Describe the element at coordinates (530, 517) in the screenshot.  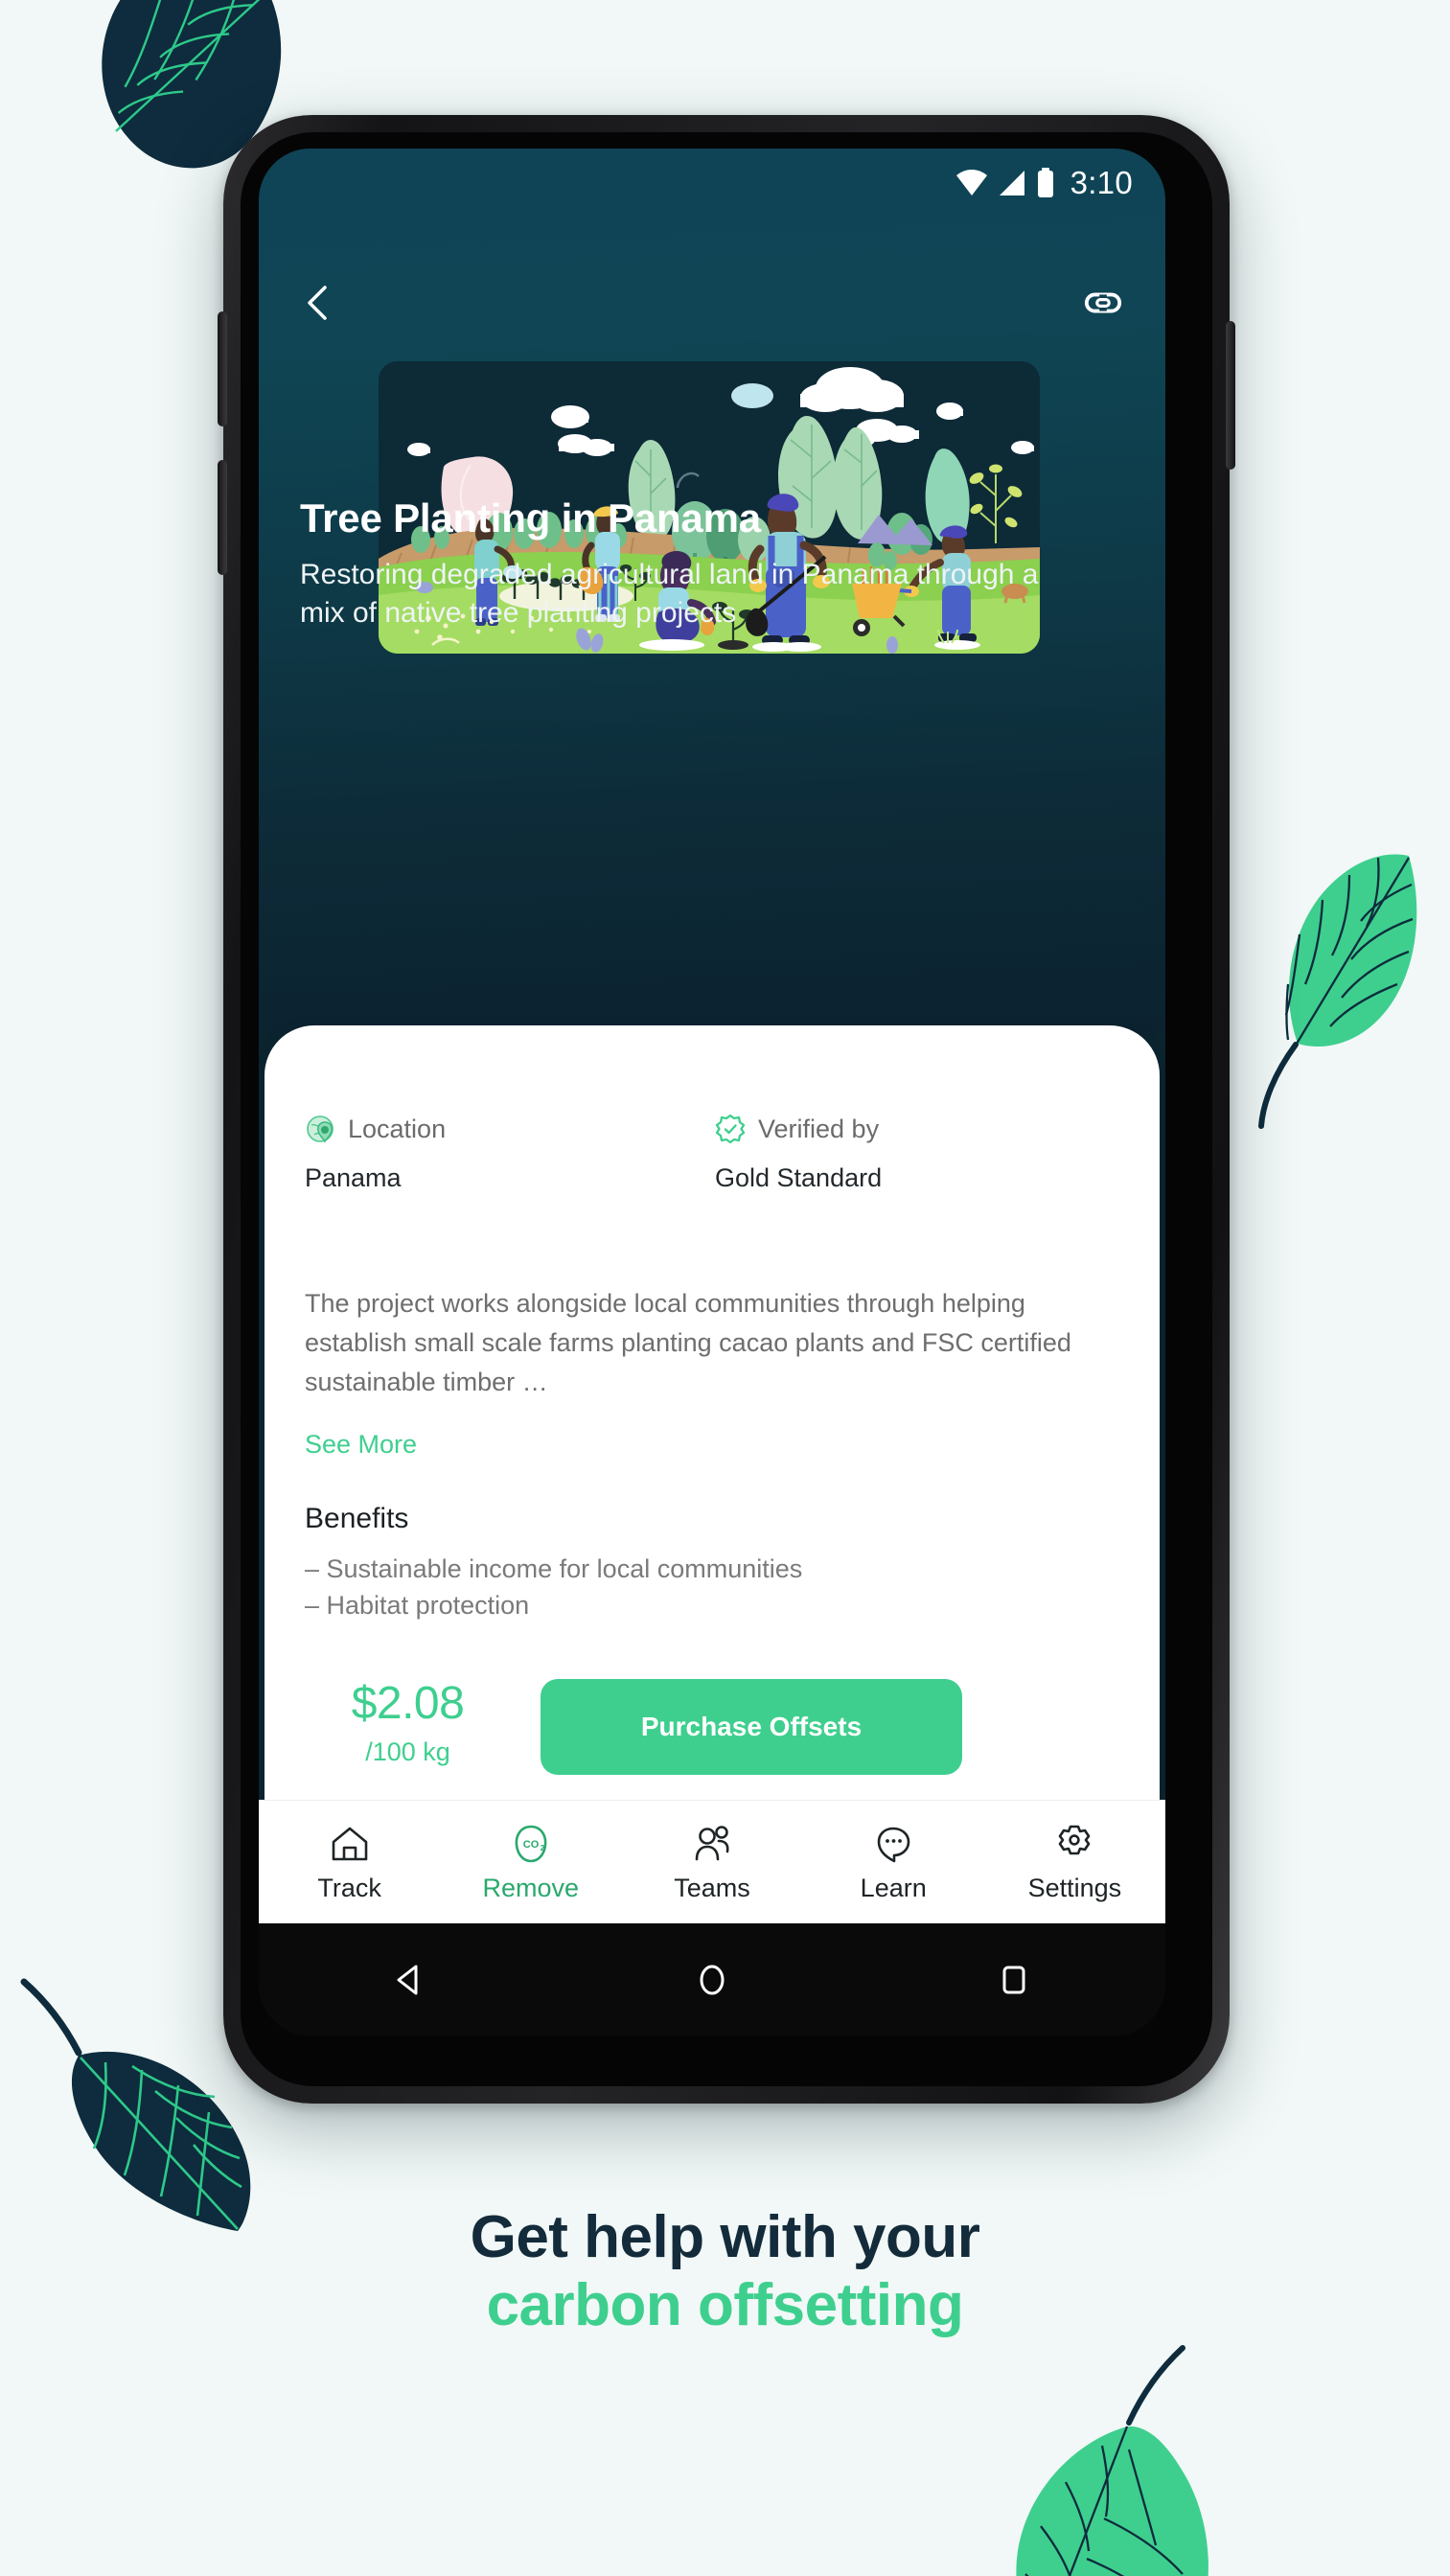
I see `page-title: Tree Planting in Panama` at that location.